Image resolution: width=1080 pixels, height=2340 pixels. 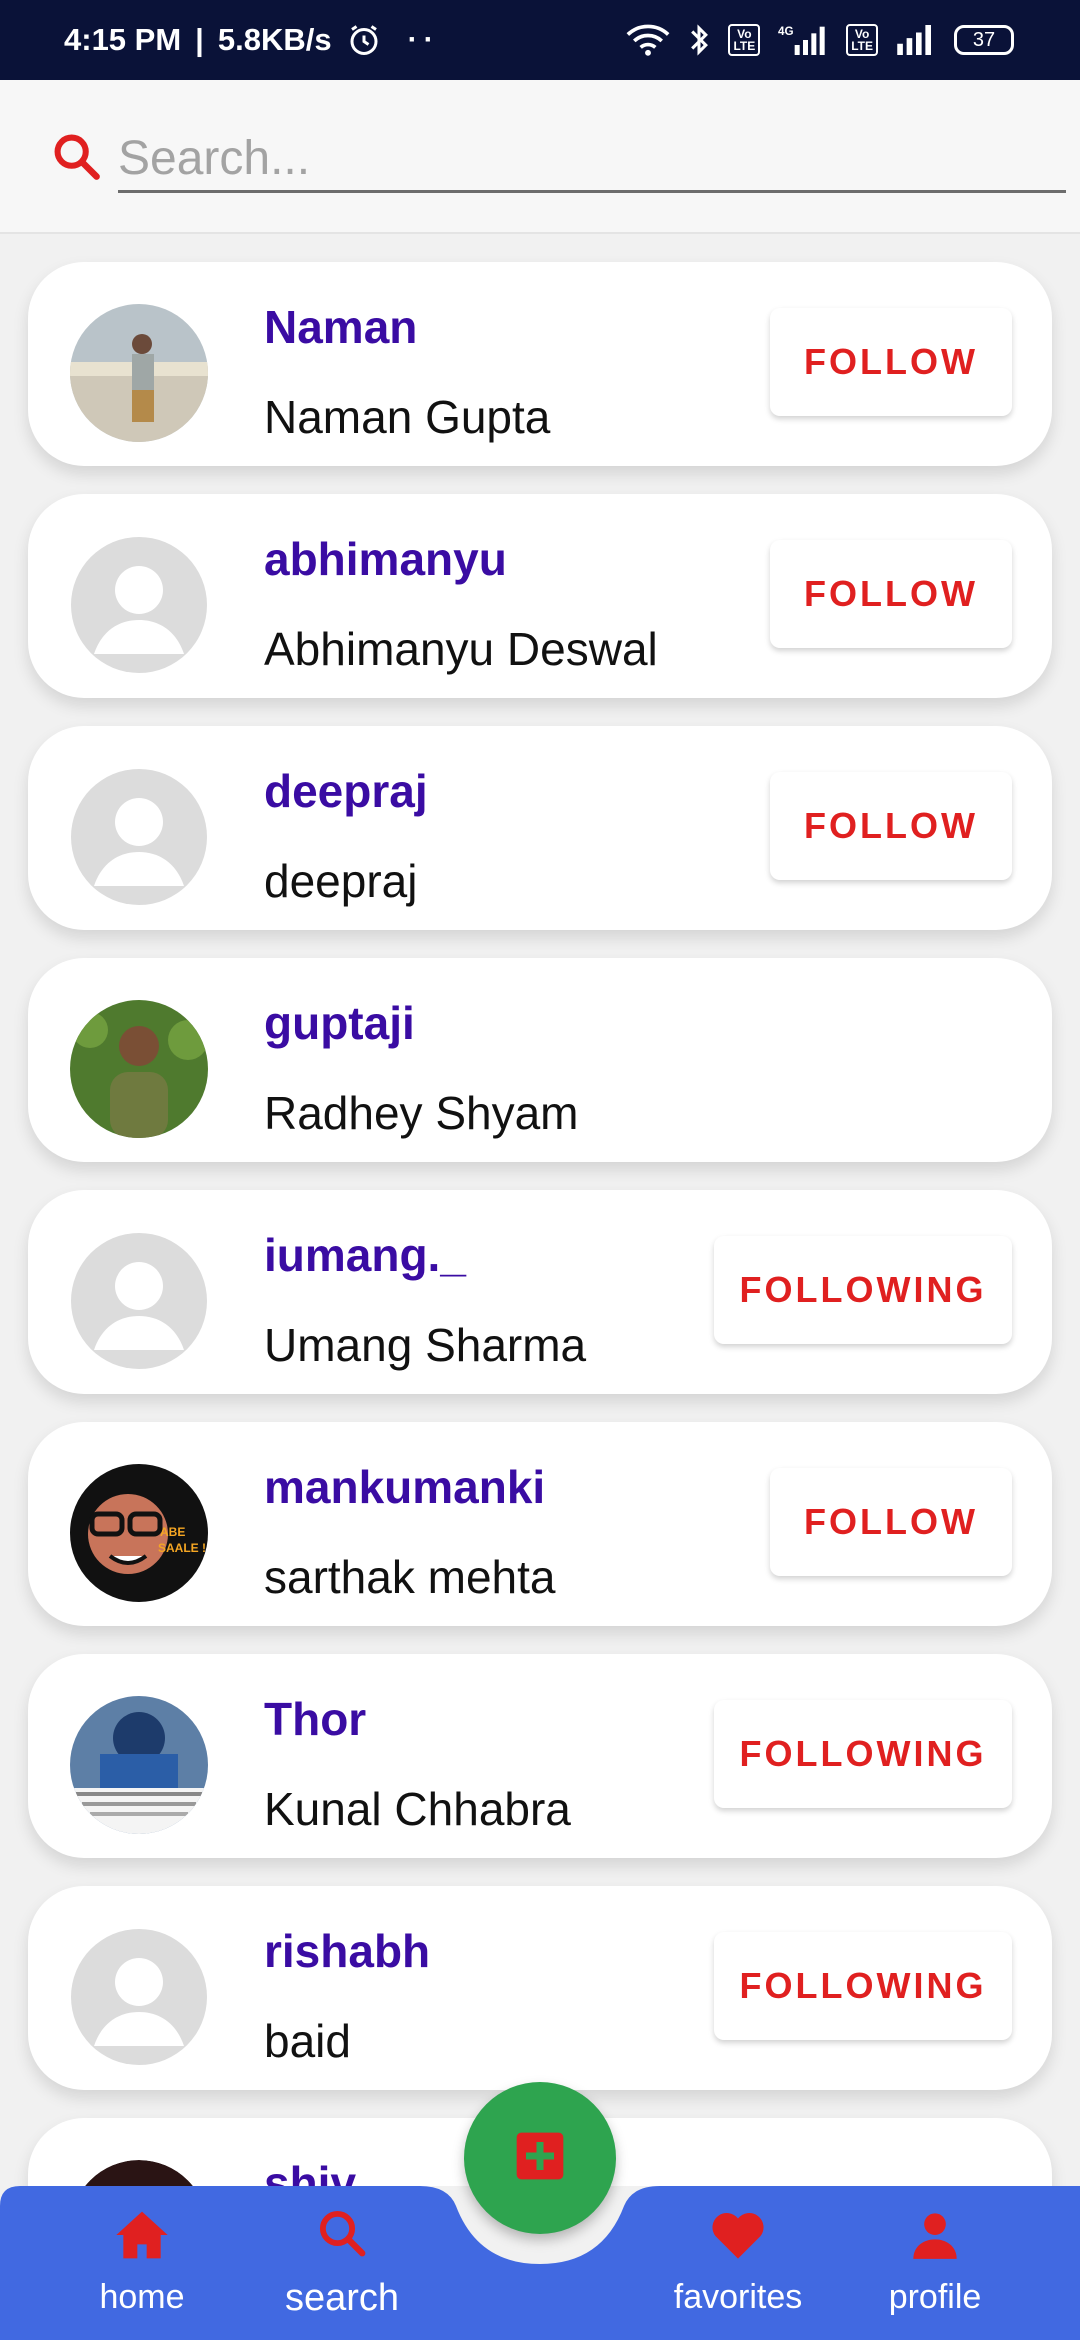 I want to click on user-card: deepraj deepraj FOLLOW, so click(x=540, y=828).